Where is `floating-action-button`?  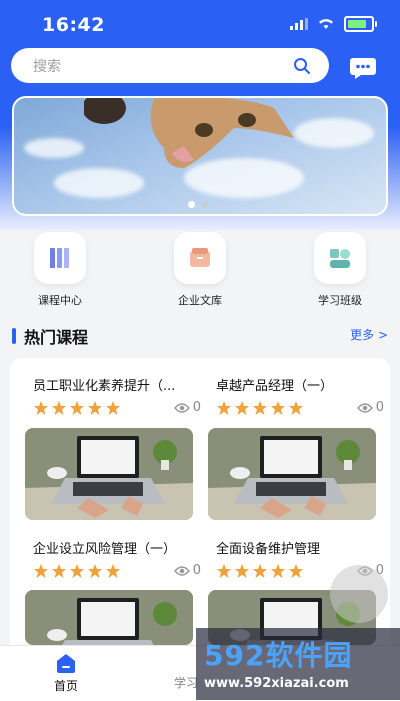 floating-action-button is located at coordinates (359, 594).